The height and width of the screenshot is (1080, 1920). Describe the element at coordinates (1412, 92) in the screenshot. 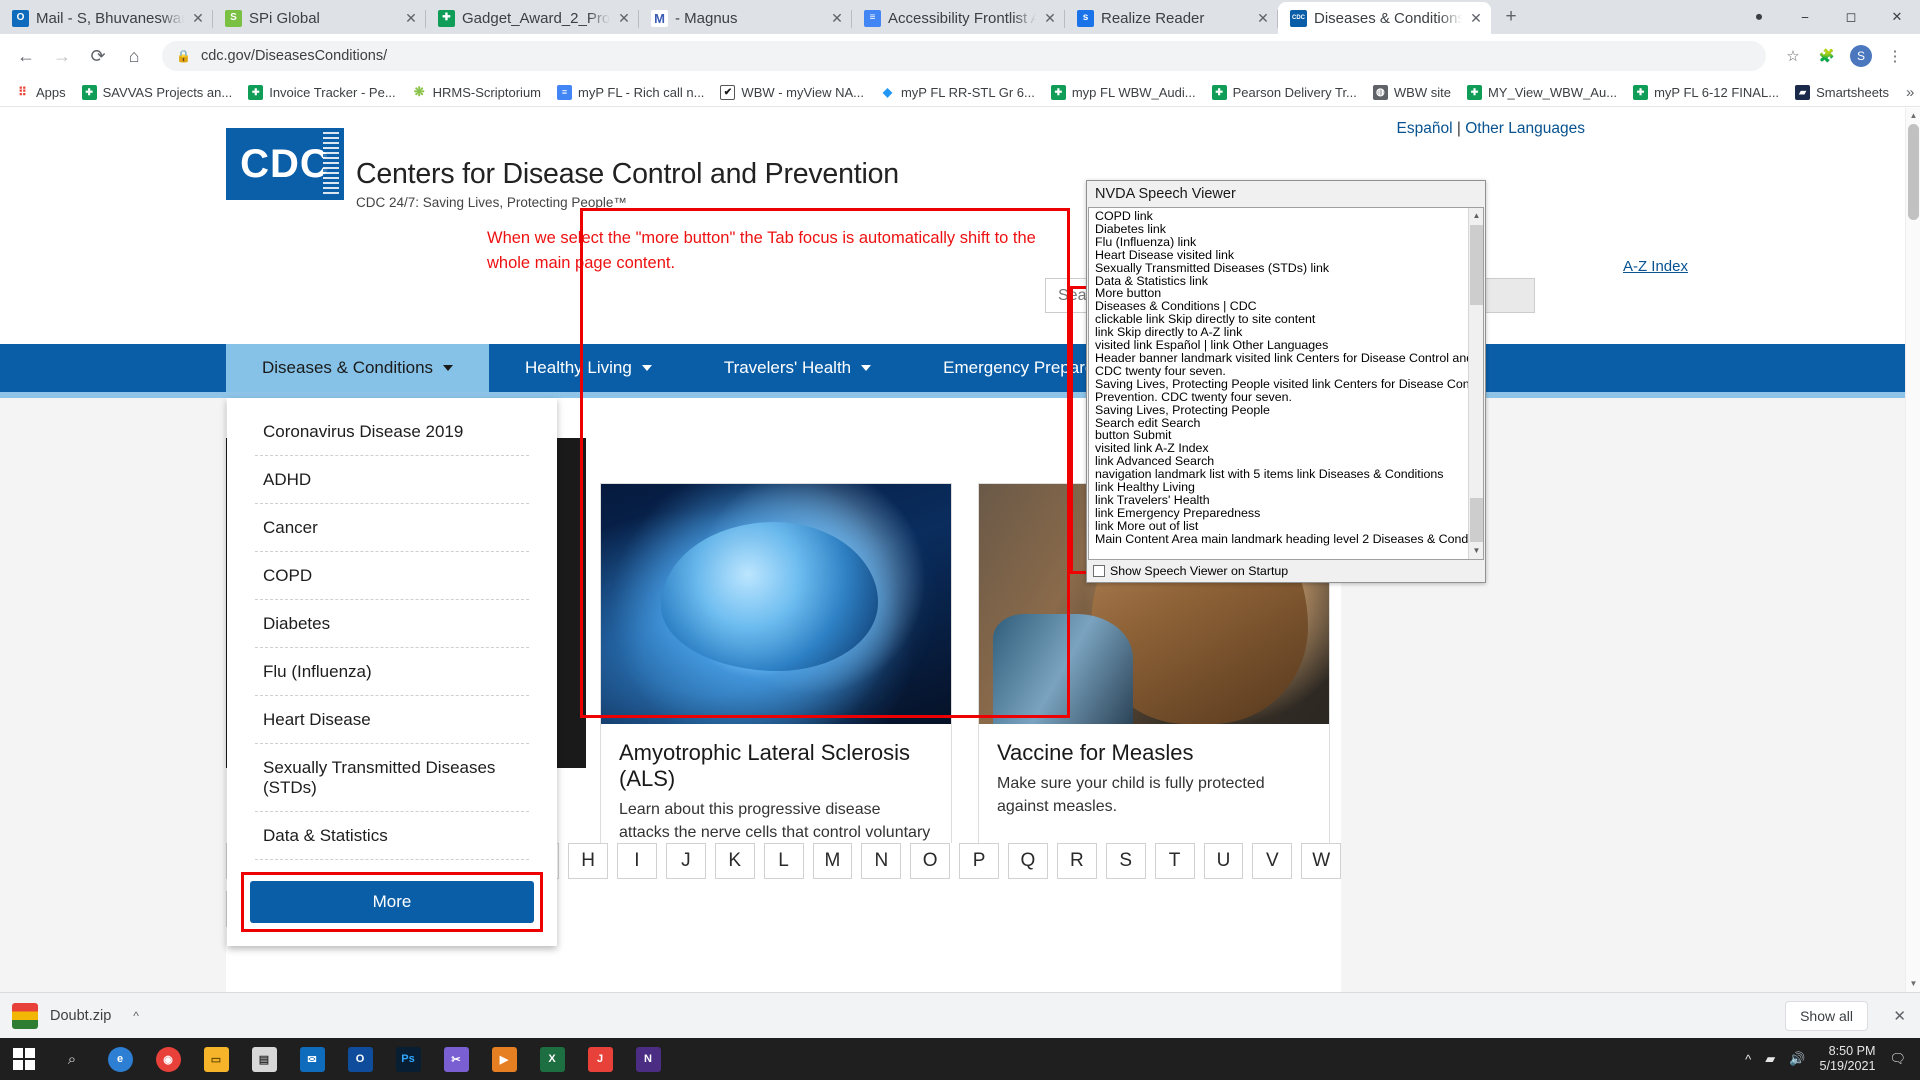

I see `bookmark-item: ◍ WBW site` at that location.